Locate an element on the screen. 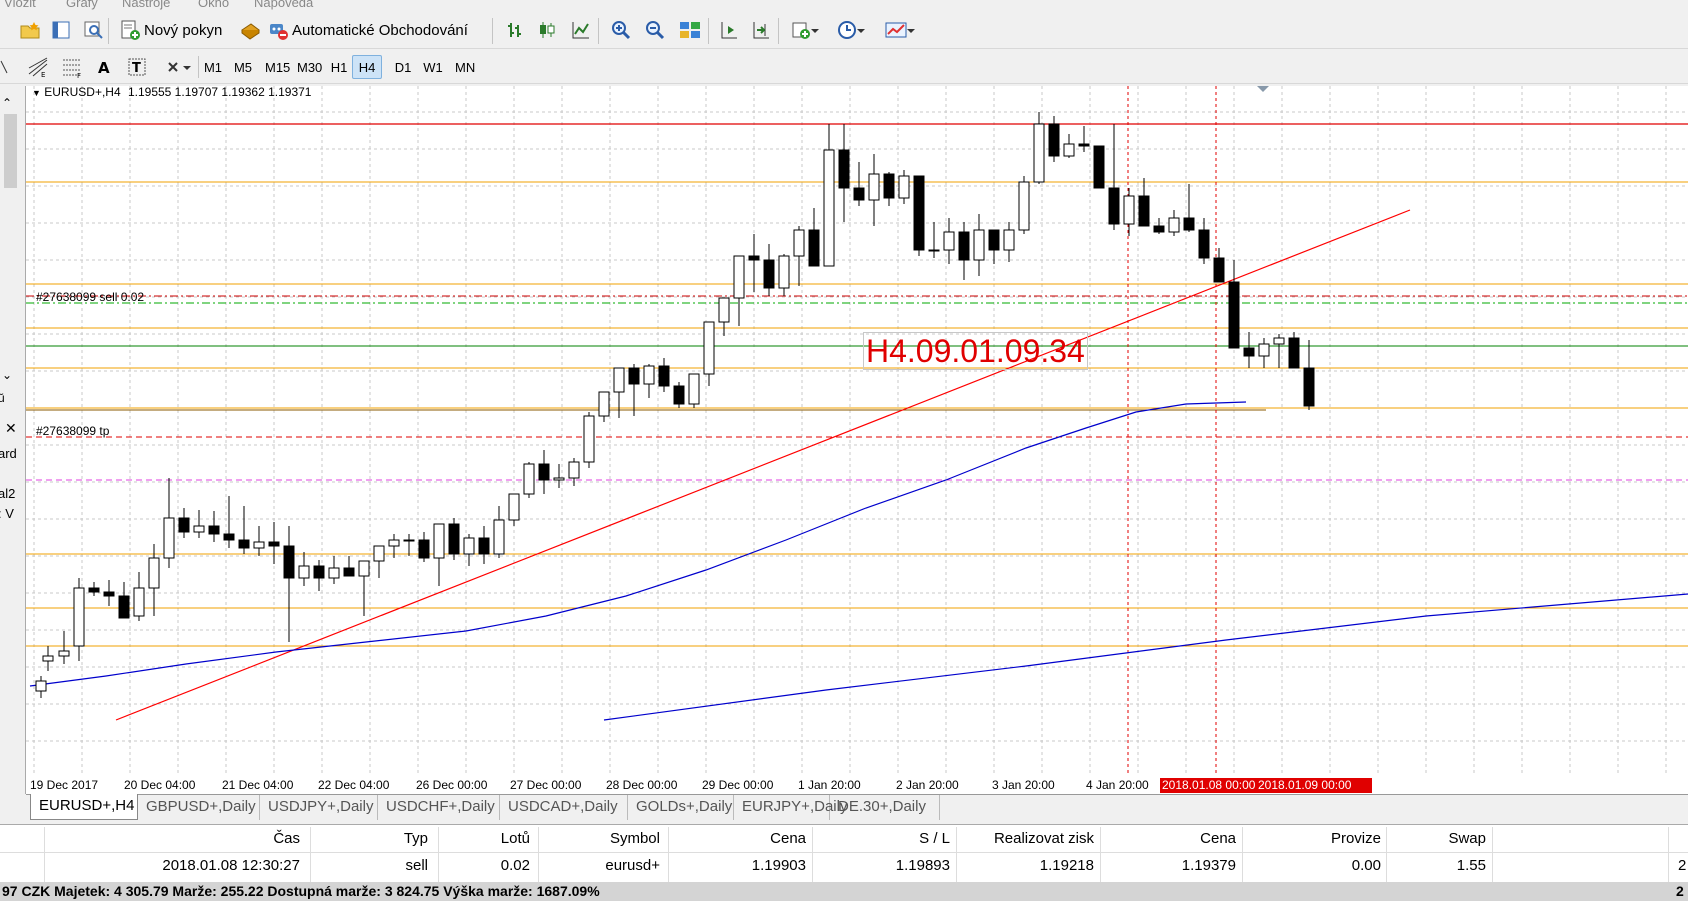 The width and height of the screenshot is (1688, 901). column-header: Typ is located at coordinates (416, 838).